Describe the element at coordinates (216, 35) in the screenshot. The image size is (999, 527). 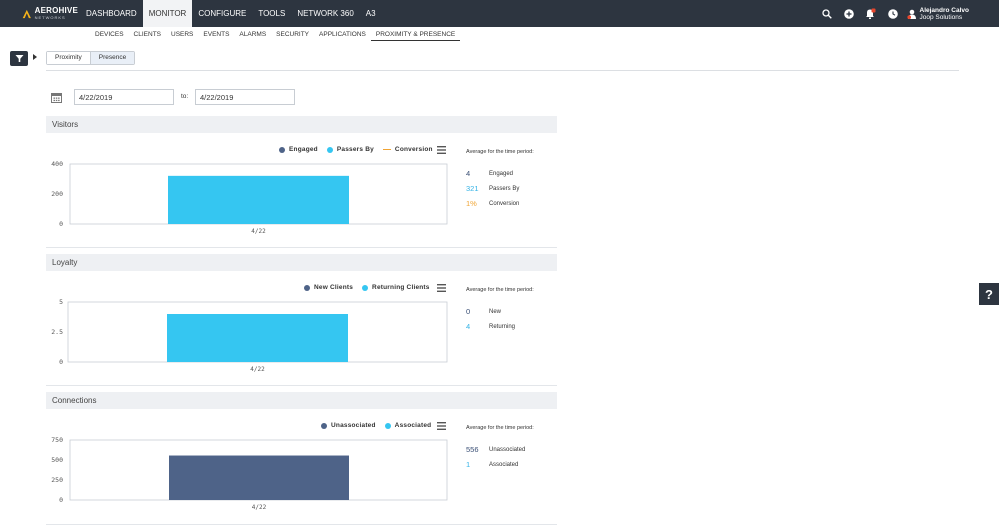
I see `subnav-item-events: EVENTS` at that location.